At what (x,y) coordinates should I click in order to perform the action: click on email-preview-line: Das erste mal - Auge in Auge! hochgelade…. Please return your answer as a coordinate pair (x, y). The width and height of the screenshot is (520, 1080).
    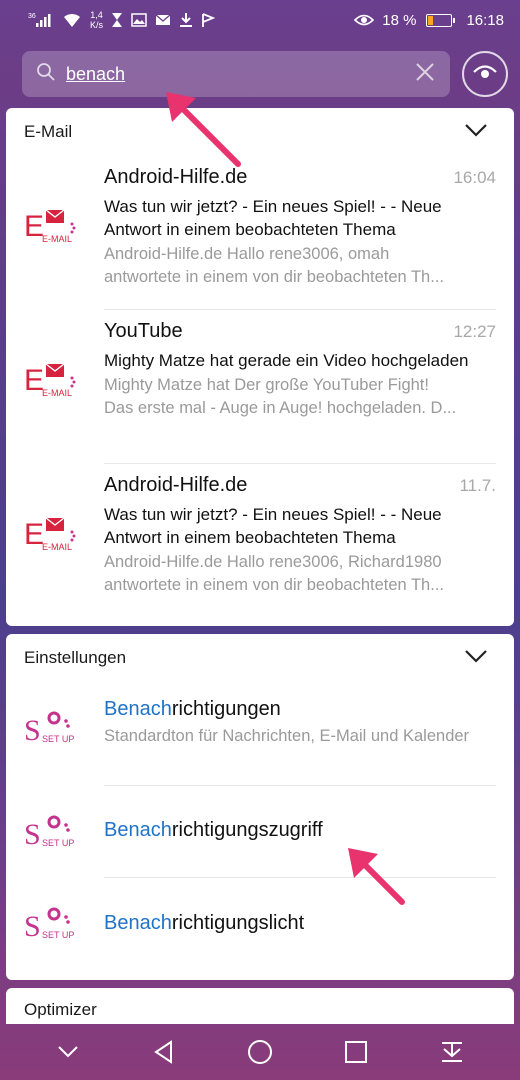
    Looking at the image, I should click on (280, 408).